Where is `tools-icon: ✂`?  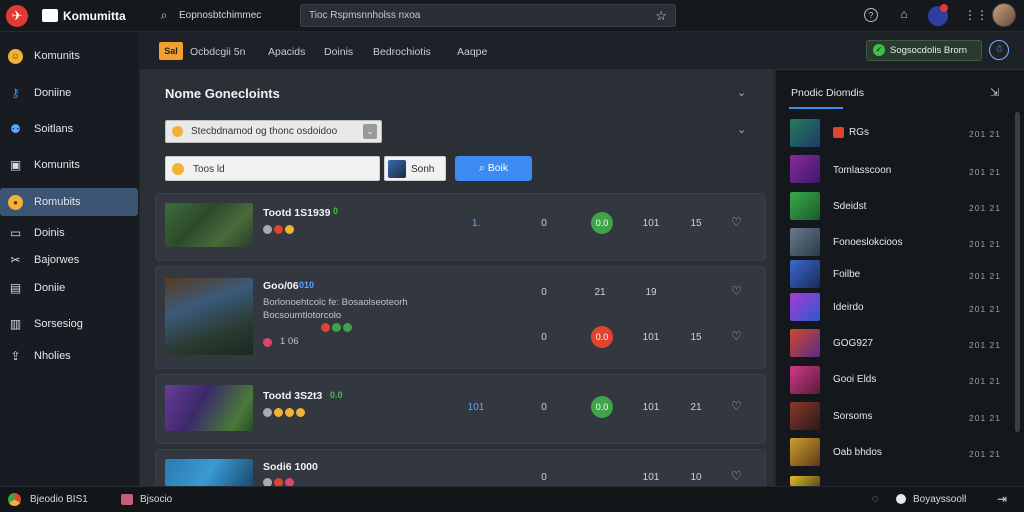 tools-icon: ✂ is located at coordinates (15, 260).